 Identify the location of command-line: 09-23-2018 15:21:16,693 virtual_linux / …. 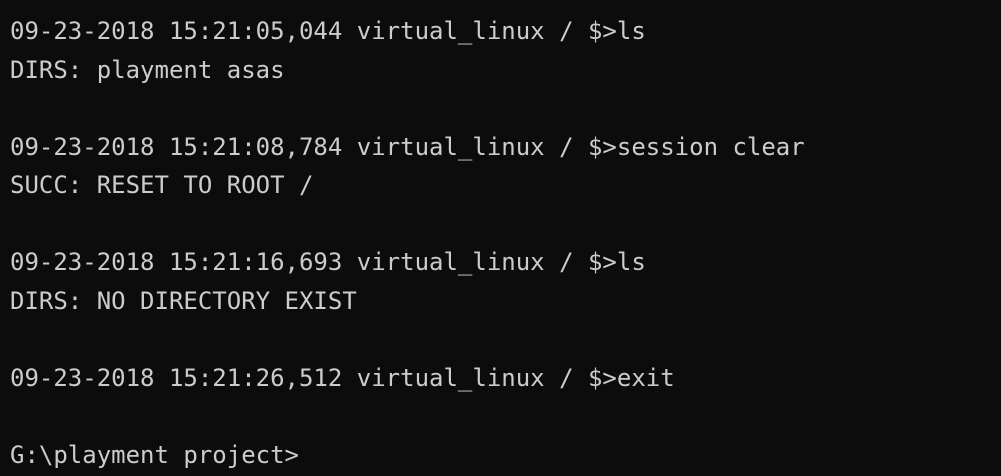
(328, 262).